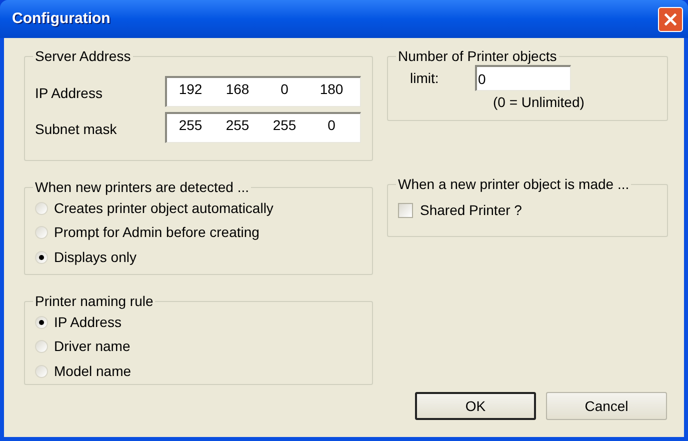 The image size is (688, 441). What do you see at coordinates (69, 93) in the screenshot?
I see `field-label: IP Address` at bounding box center [69, 93].